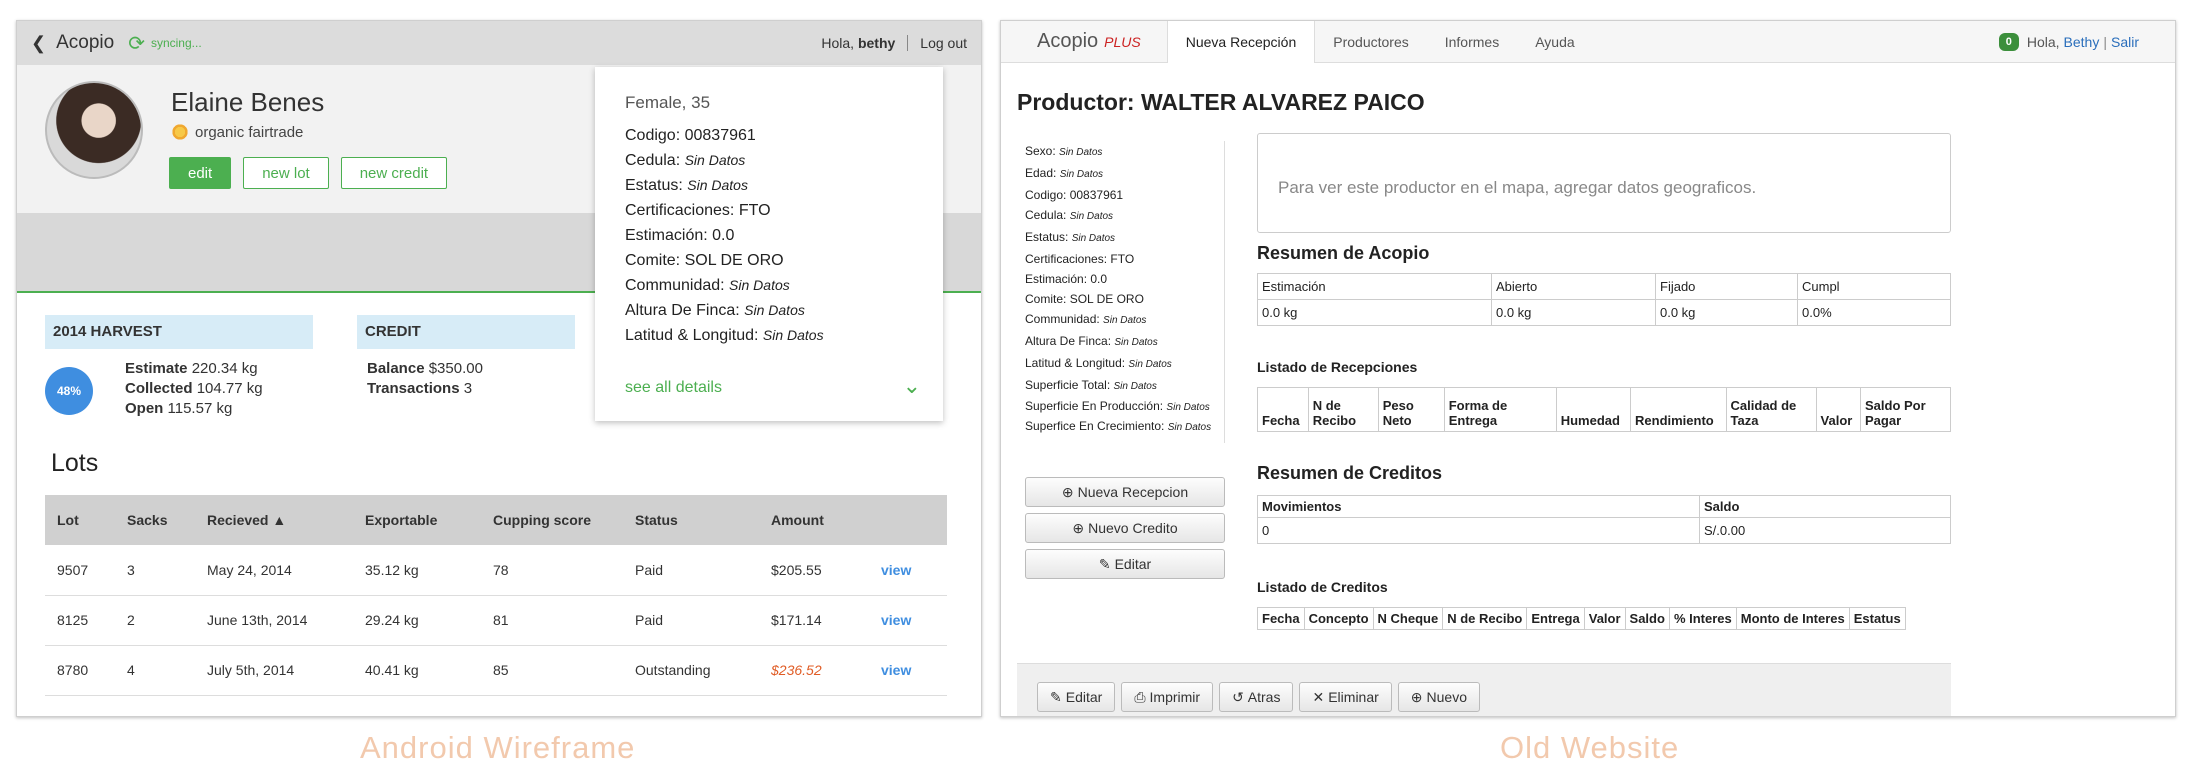  I want to click on rec-h-humedad: Humedad, so click(1593, 409).